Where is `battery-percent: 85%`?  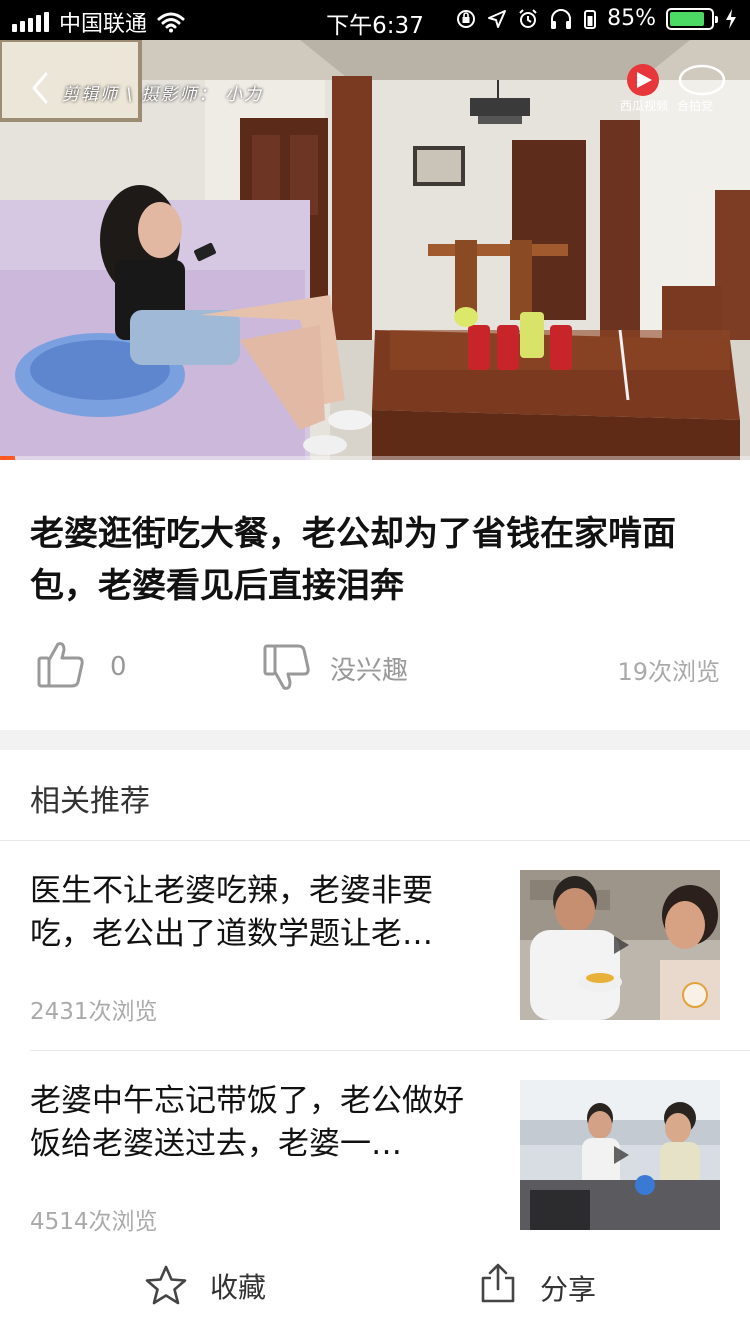 battery-percent: 85% is located at coordinates (631, 18).